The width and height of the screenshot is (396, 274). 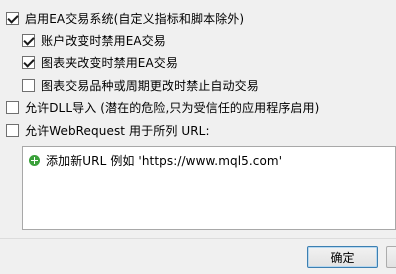 I want to click on enable-ea-label: 启用EA交易系统(自定义指标和脚本除外), so click(x=135, y=18).